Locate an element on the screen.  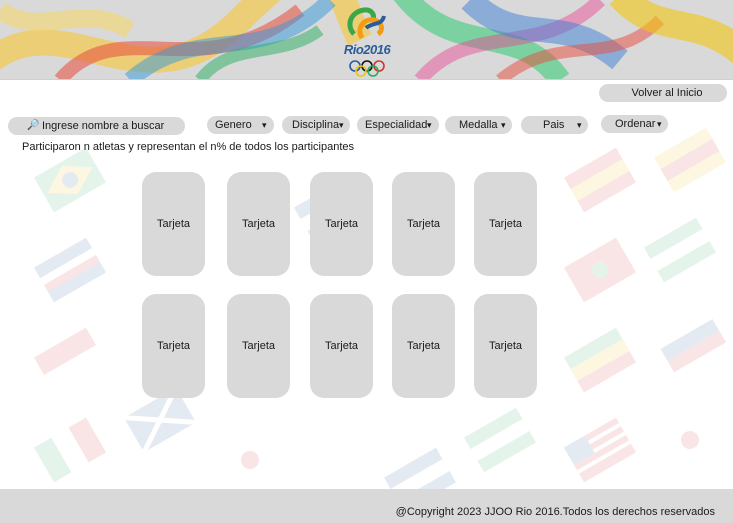
search-placeholder: Ingrese nombre a buscar is located at coordinates (103, 126).